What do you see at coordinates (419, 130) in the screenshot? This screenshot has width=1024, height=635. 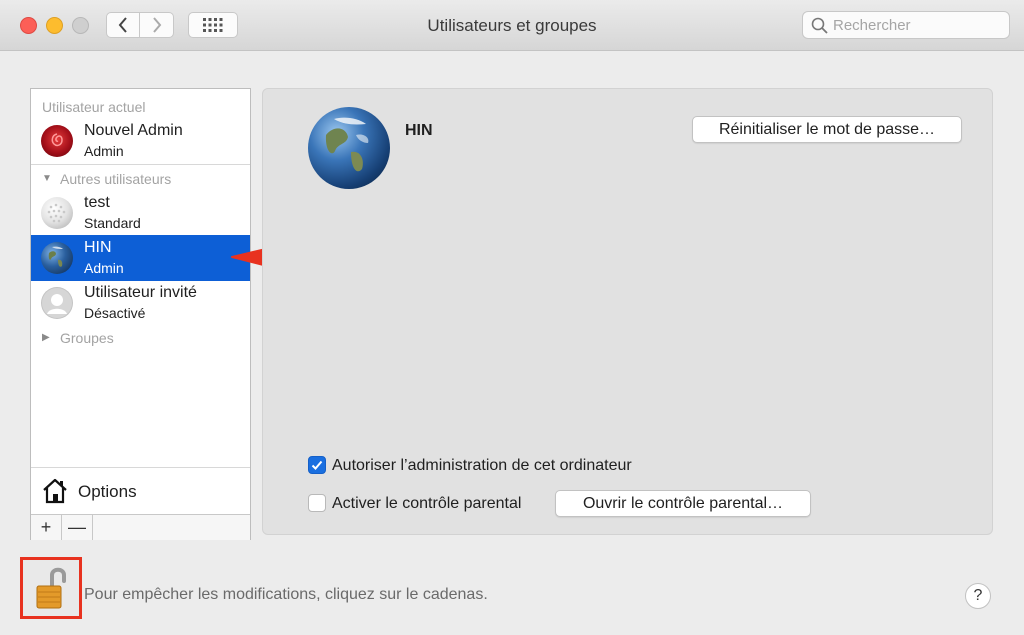 I see `selected-user-name: HIN` at bounding box center [419, 130].